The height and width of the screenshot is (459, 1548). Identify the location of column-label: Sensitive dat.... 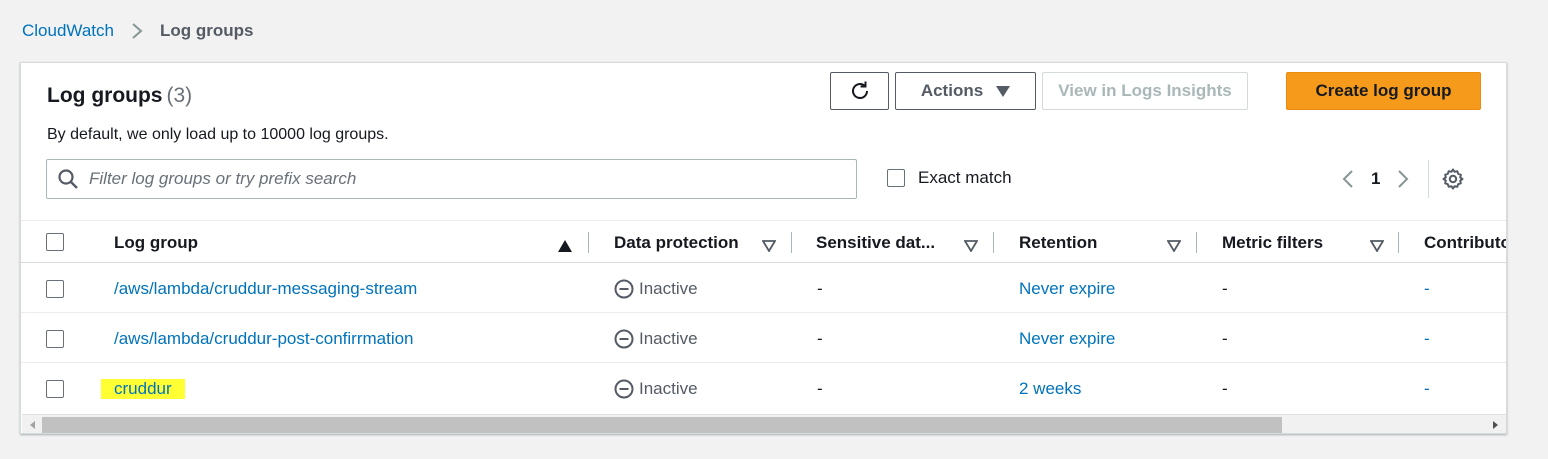
(876, 242).